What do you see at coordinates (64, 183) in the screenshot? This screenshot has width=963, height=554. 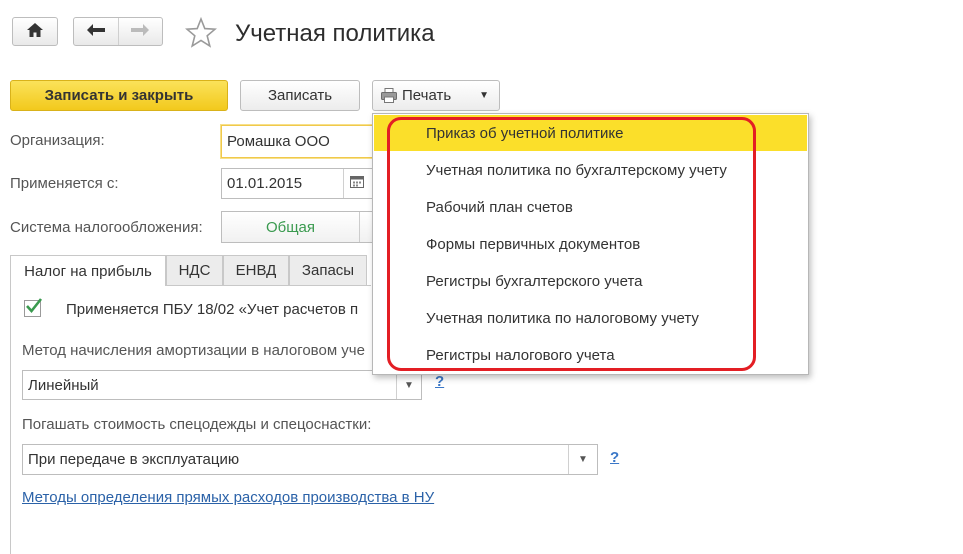 I see `applies-label: Применяется с:` at bounding box center [64, 183].